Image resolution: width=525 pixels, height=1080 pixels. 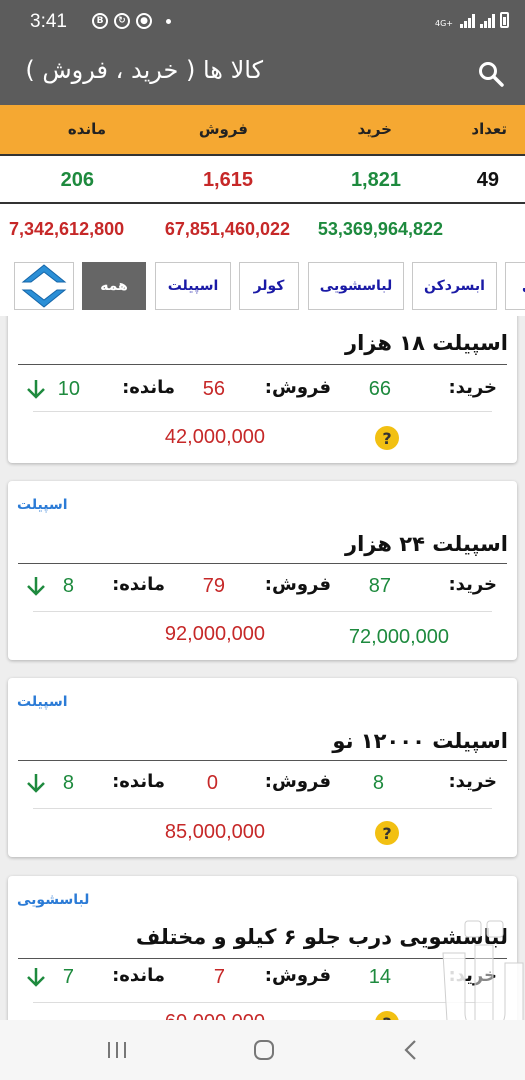 What do you see at coordinates (444, 23) in the screenshot?
I see `network-type: 4G+` at bounding box center [444, 23].